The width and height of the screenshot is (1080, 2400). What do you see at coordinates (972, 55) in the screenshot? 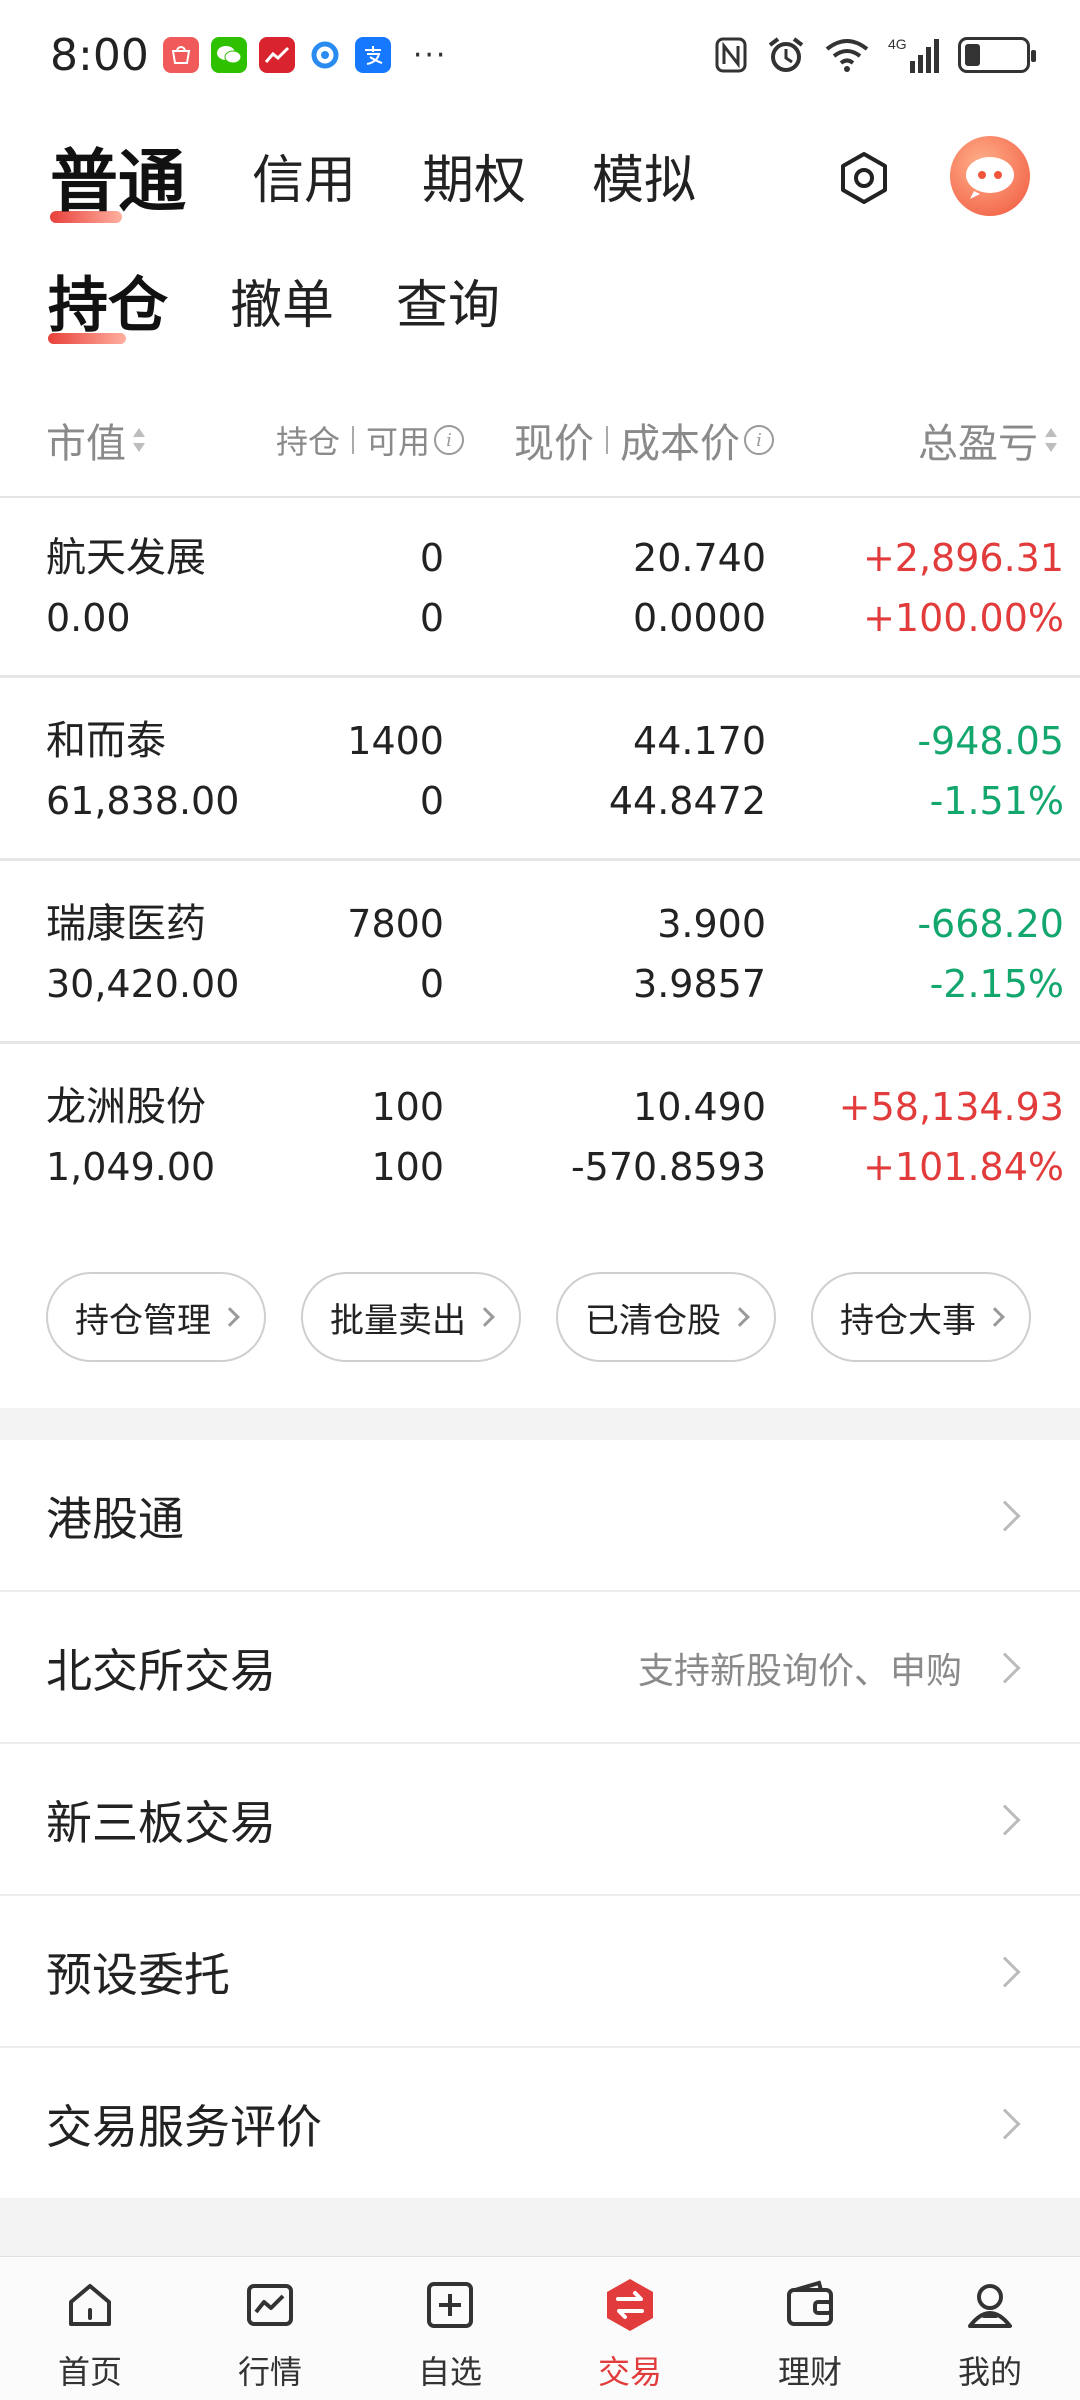
I see `battery-level` at bounding box center [972, 55].